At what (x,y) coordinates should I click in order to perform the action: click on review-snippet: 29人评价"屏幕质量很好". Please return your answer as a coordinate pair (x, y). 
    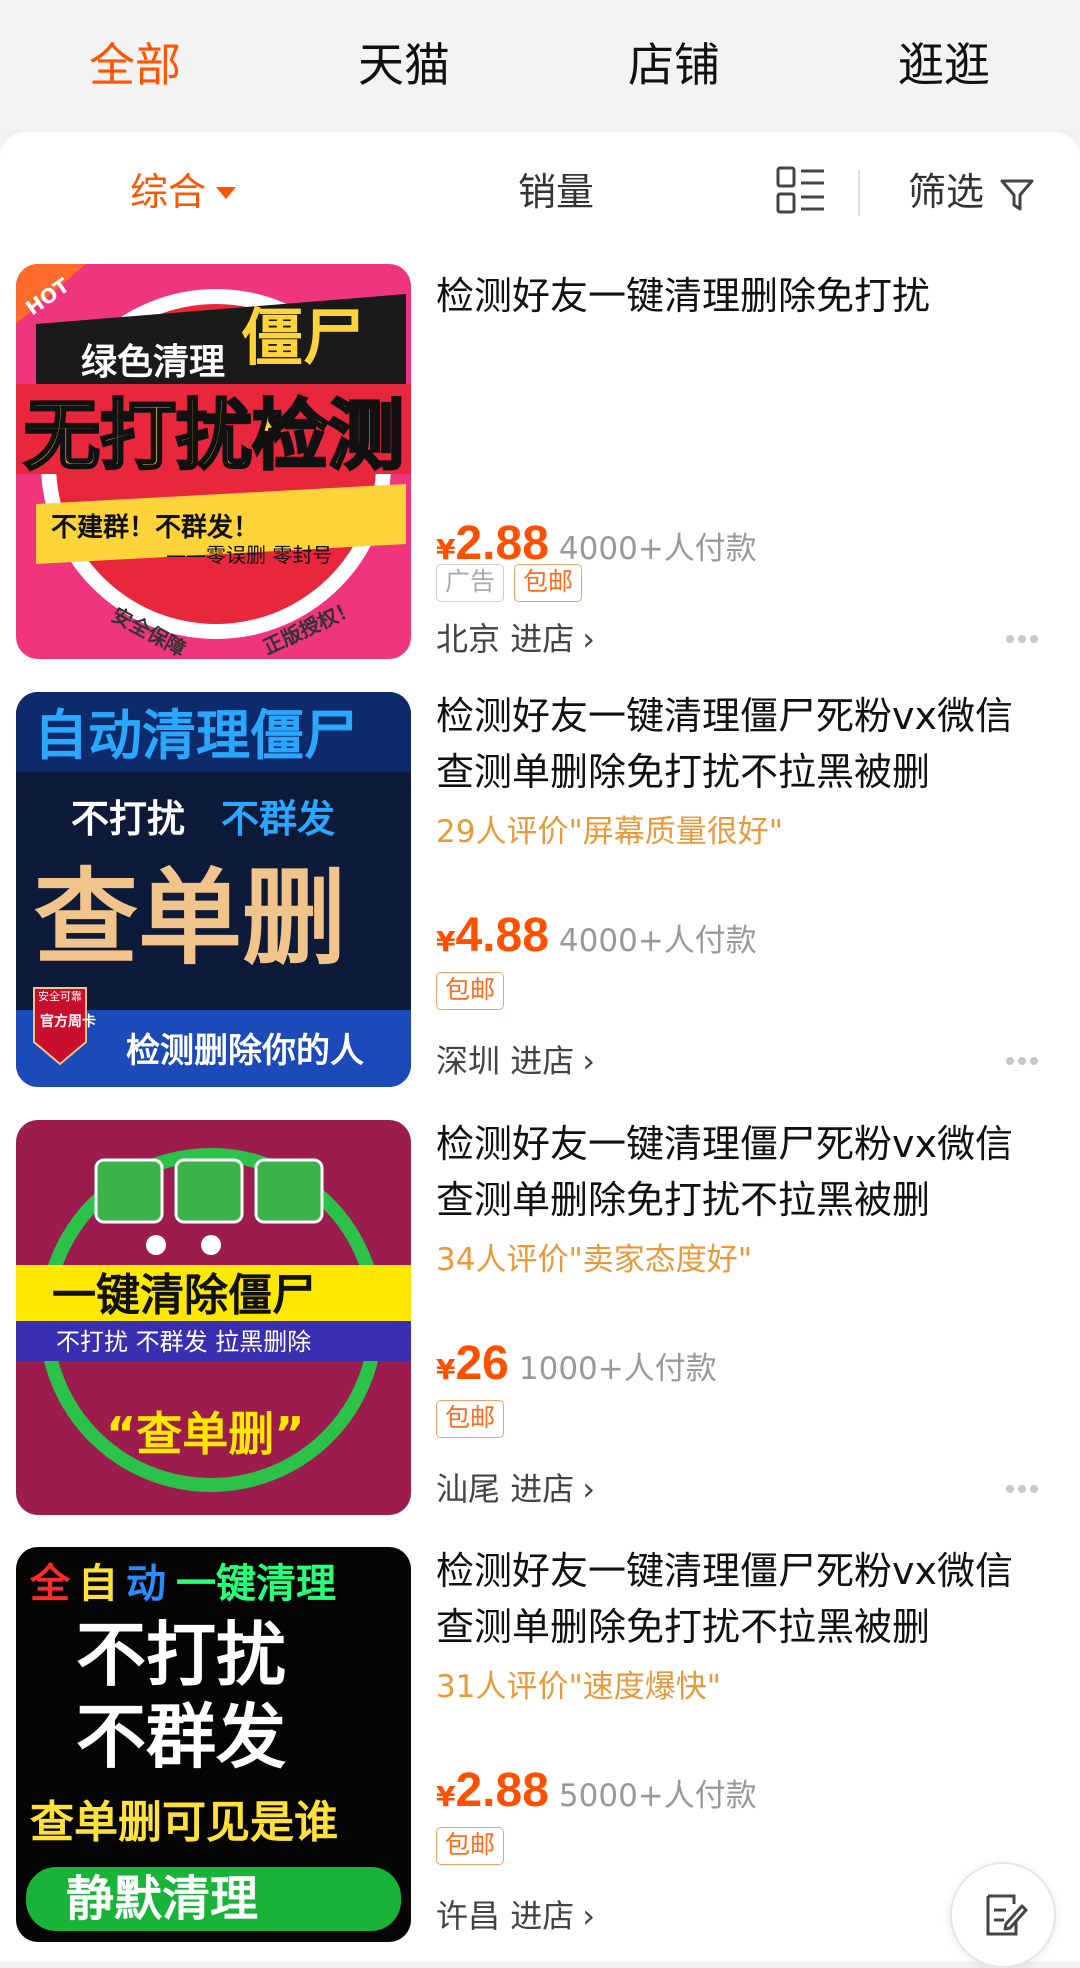
    Looking at the image, I should click on (609, 832).